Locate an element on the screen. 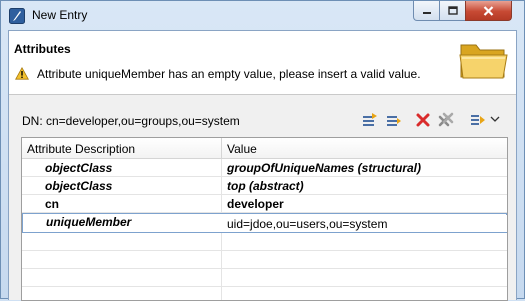 This screenshot has height=301, width=525. value-edit-field is located at coordinates (365, 223).